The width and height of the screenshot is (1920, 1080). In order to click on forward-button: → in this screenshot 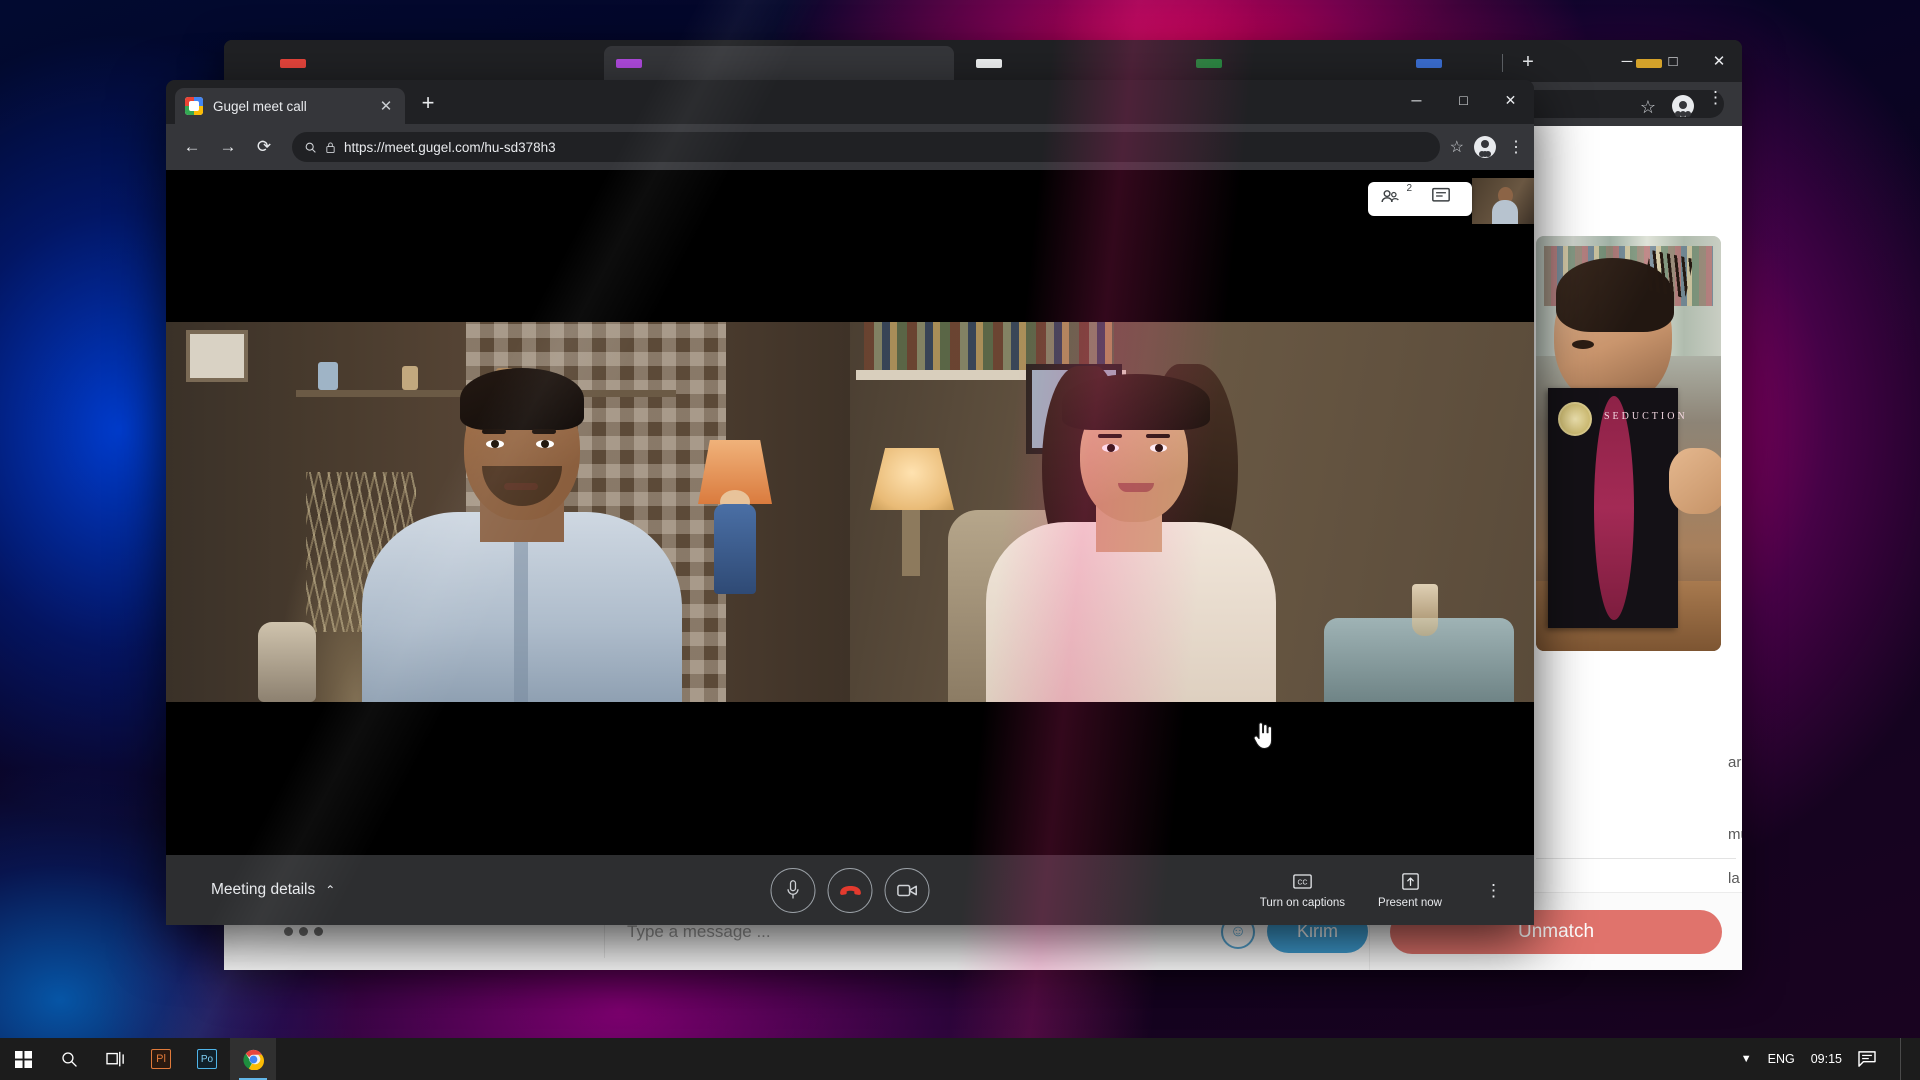, I will do `click(228, 147)`.